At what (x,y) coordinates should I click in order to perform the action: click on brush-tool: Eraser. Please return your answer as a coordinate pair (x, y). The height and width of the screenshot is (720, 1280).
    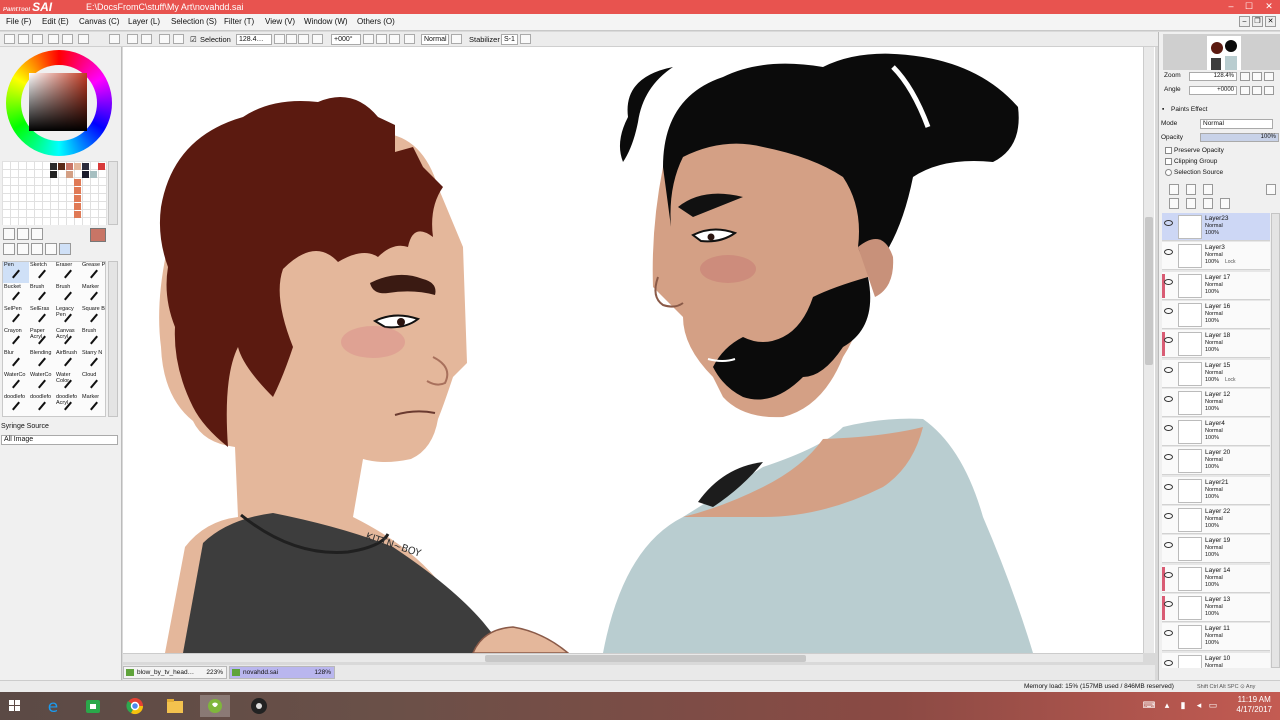
    Looking at the image, I should click on (68, 272).